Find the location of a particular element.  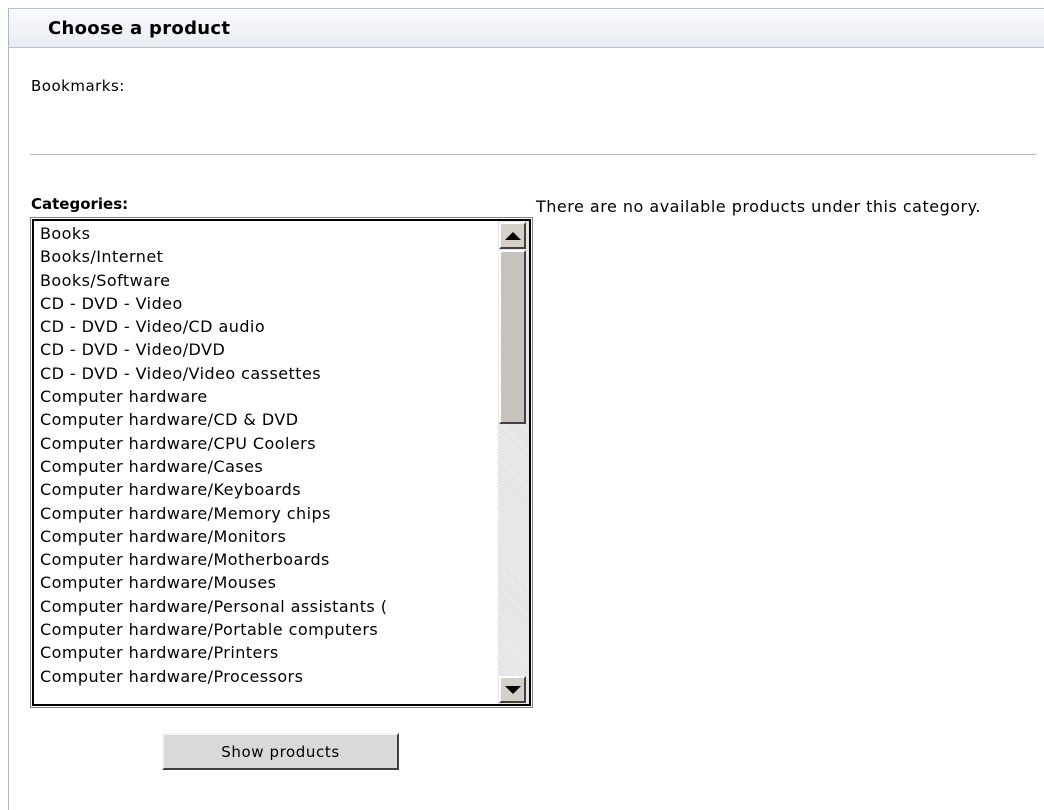

category-item: Computer hardware/Mouses is located at coordinates (262, 582).